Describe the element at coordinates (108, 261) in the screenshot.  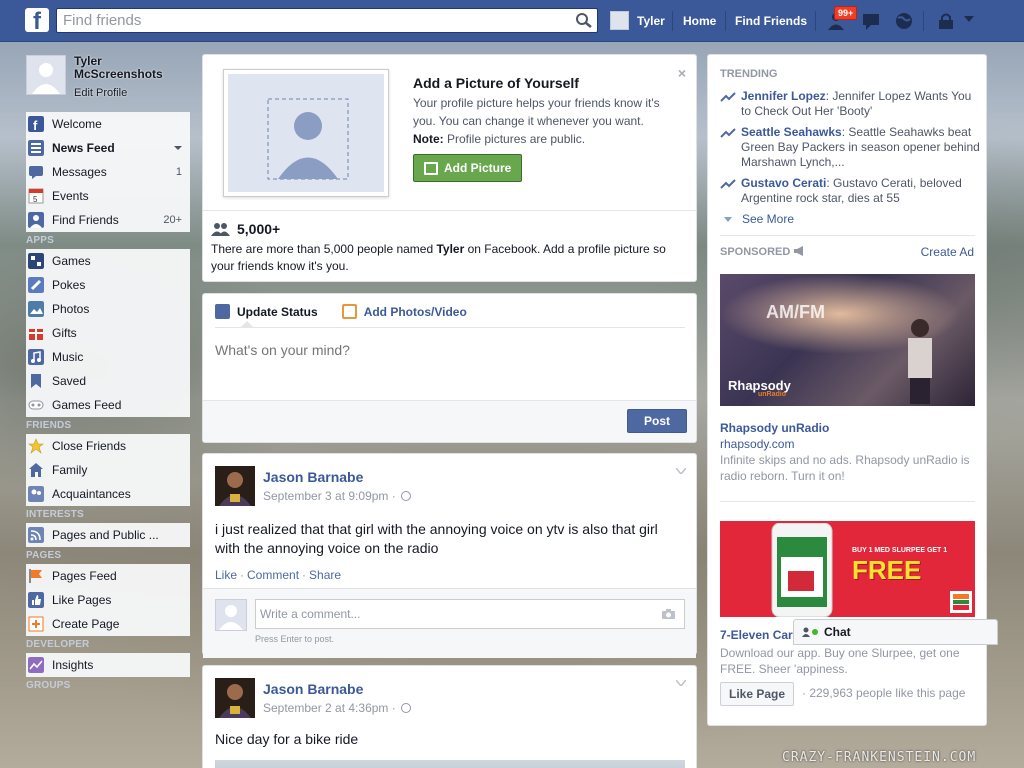
I see `sidebar-item-games: Games` at that location.